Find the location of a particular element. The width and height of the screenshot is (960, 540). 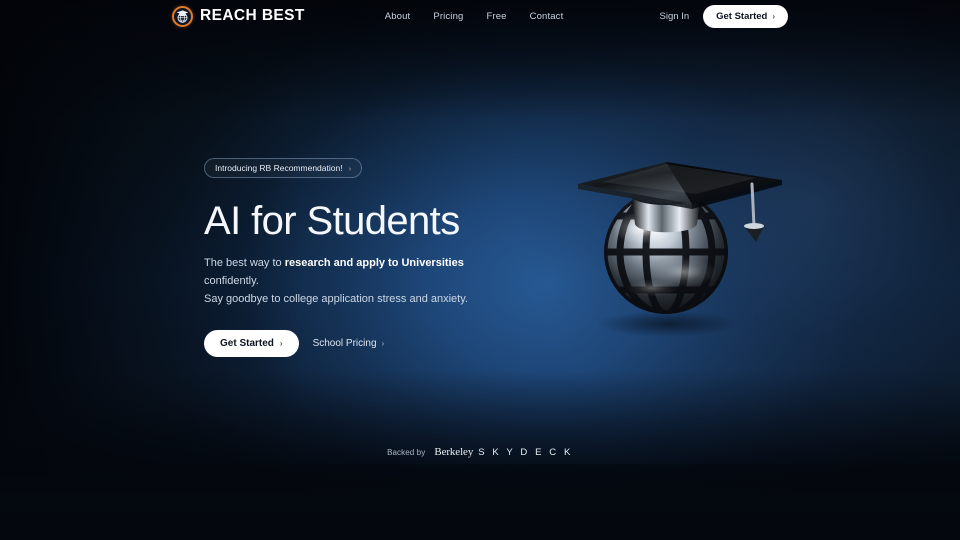

berkeley-wordmark: Berkeley is located at coordinates (454, 452).